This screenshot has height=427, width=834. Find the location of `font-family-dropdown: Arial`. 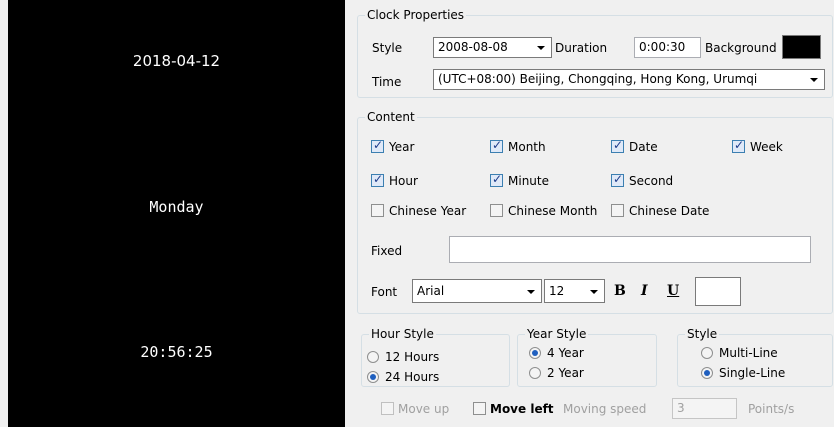

font-family-dropdown: Arial is located at coordinates (477, 291).